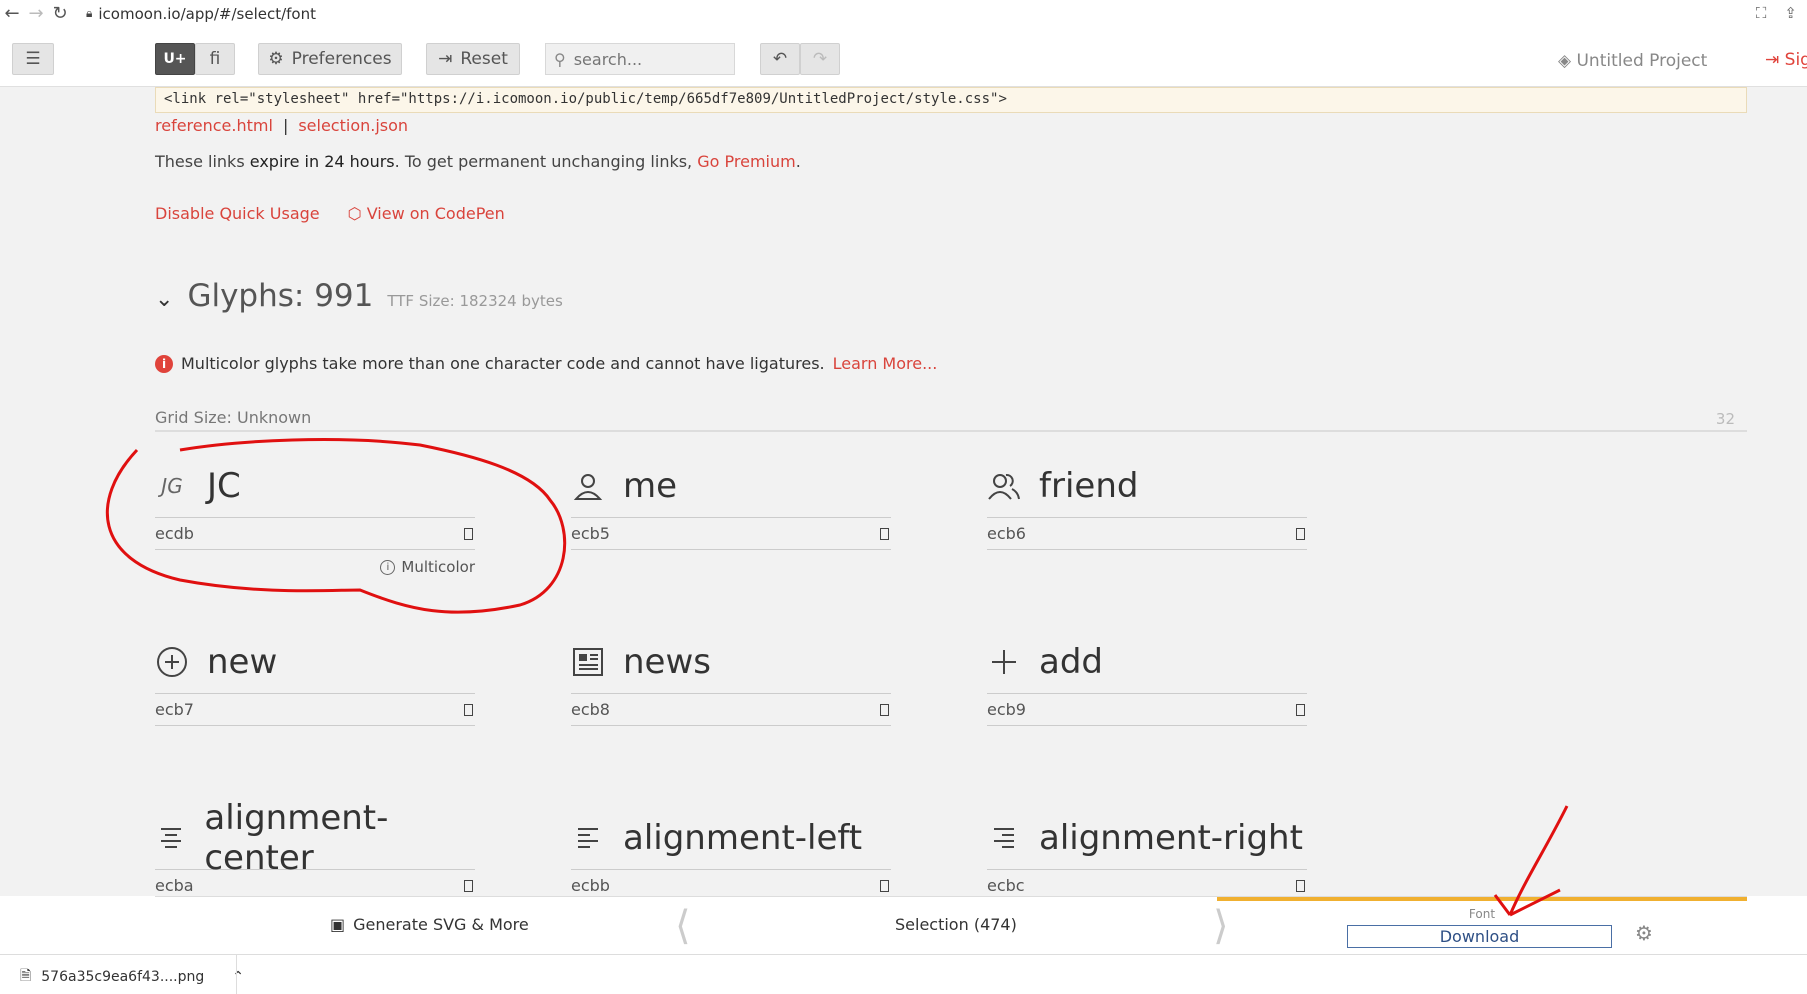 The height and width of the screenshot is (994, 1807). I want to click on hamburger-icon: ☰, so click(33, 59).